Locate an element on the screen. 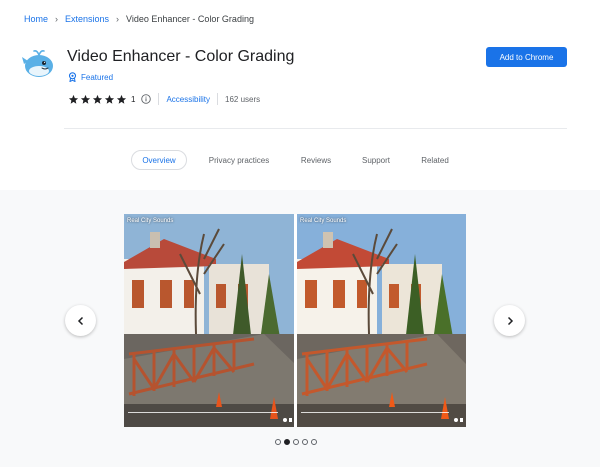 The image size is (600, 467). tab-related: Related is located at coordinates (435, 160).